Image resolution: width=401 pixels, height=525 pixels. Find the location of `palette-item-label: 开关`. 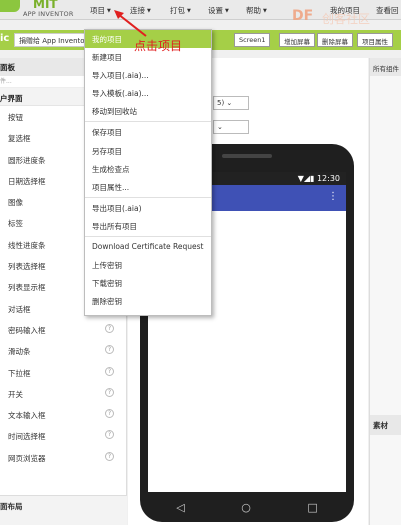

palette-item-label: 开关 is located at coordinates (15, 394).